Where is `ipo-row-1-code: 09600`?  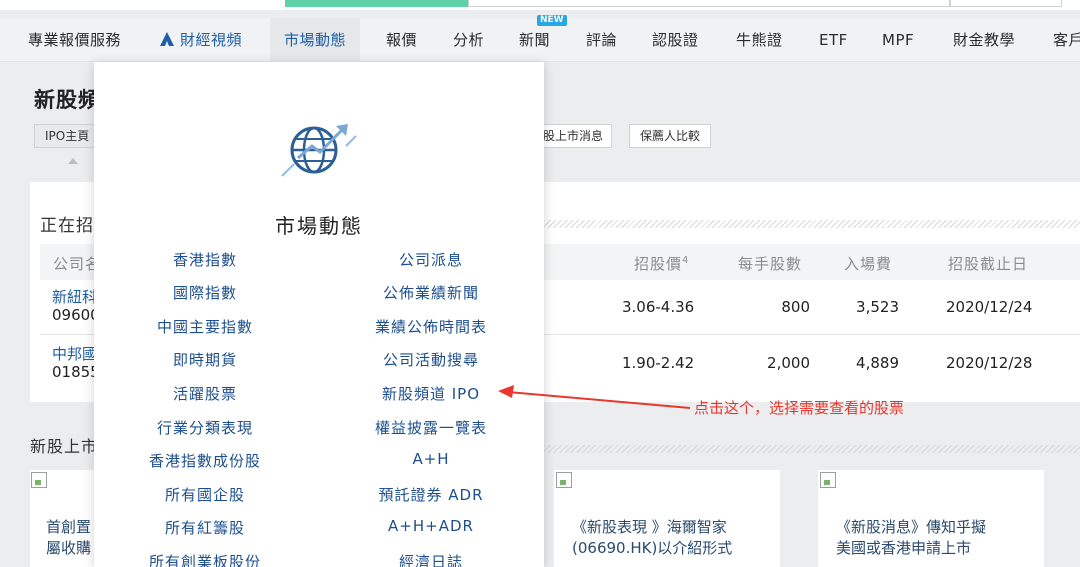 ipo-row-1-code: 09600 is located at coordinates (76, 315).